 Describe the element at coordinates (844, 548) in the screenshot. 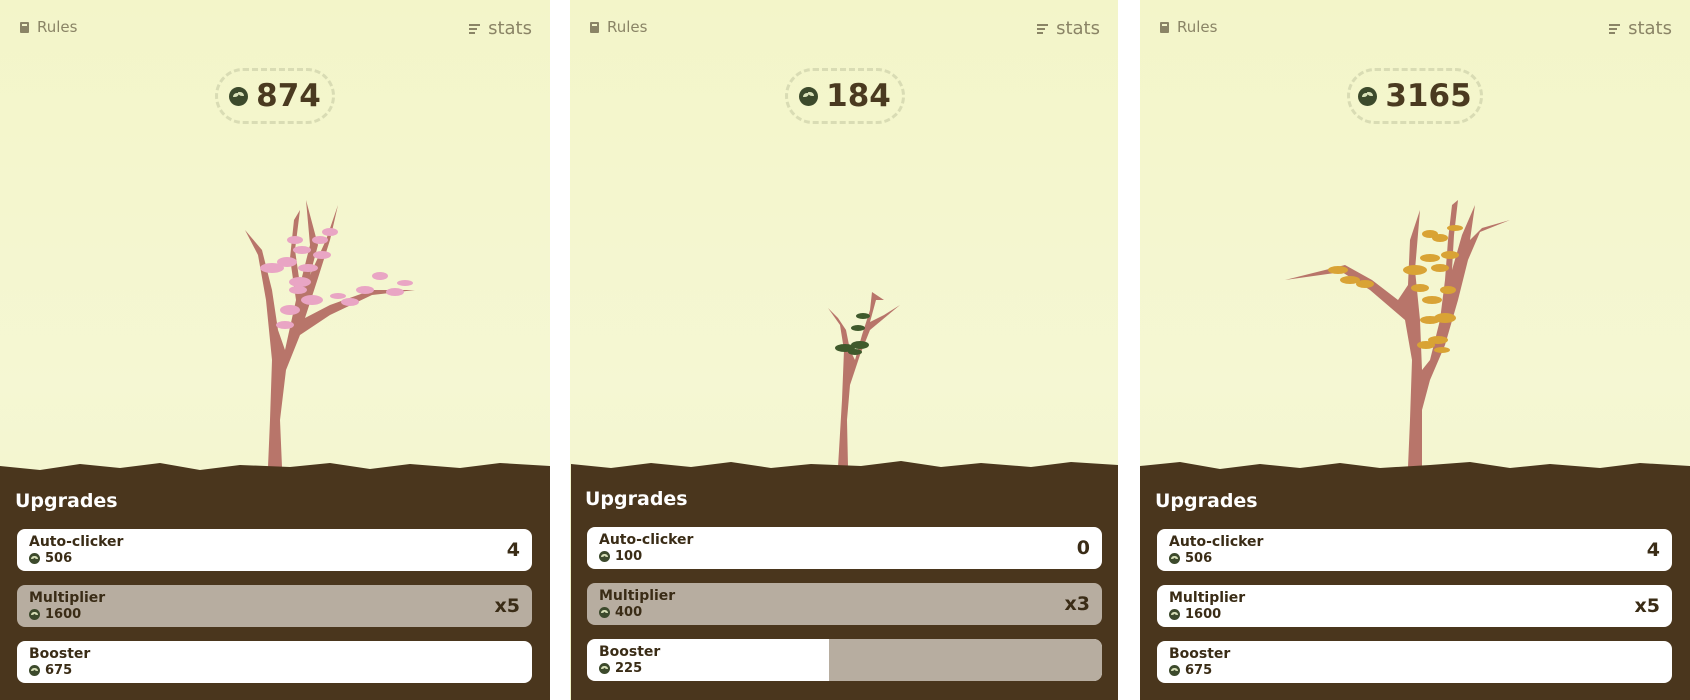

I see `upgrade-auto-clicker: Auto-clicker 100 0` at that location.